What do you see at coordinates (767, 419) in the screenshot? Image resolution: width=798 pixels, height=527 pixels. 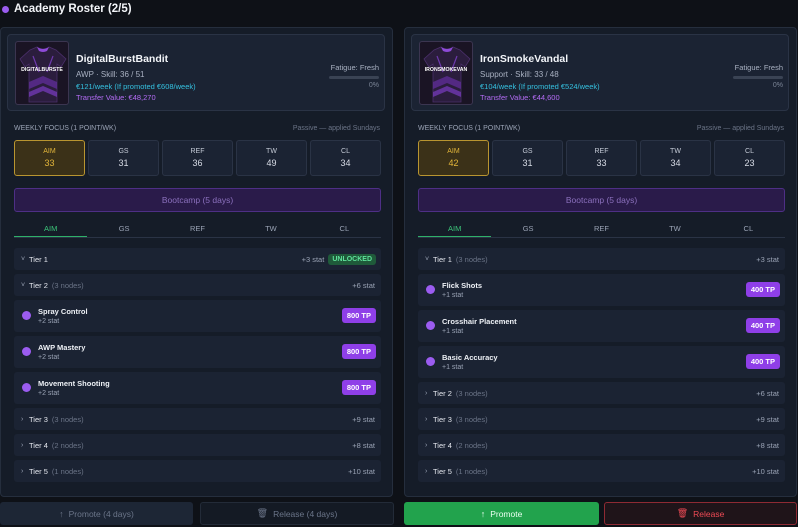 I see `tier-stat-bonus: +9 stat` at bounding box center [767, 419].